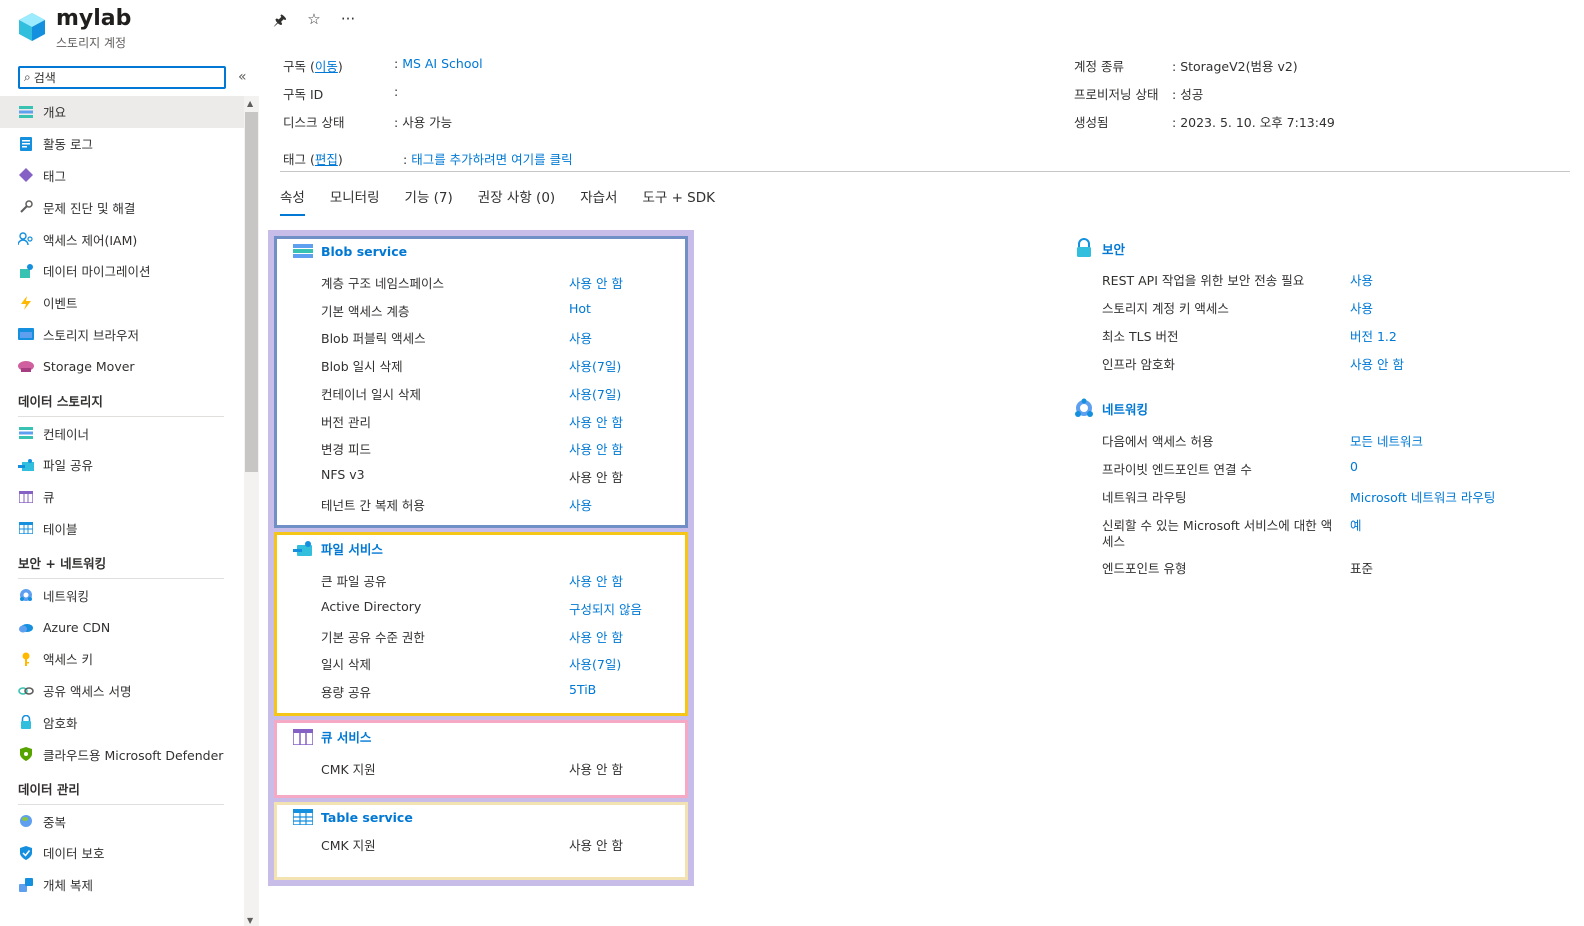 The image size is (1584, 926). What do you see at coordinates (580, 308) in the screenshot?
I see `property-value: Hot` at bounding box center [580, 308].